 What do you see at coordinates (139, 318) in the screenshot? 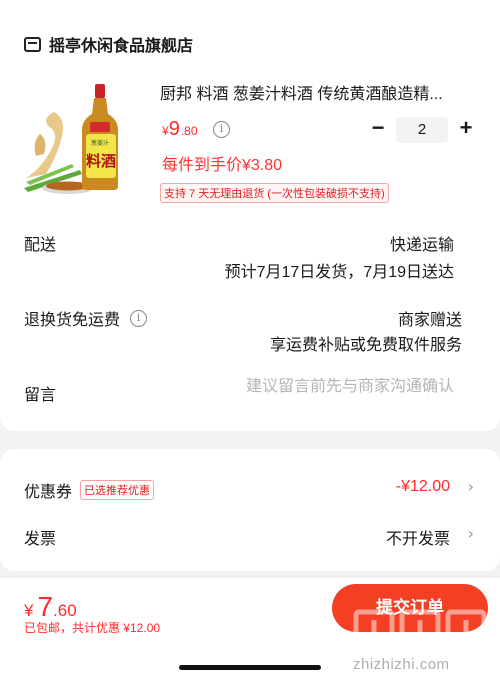
I see `return-info-icon: i` at bounding box center [139, 318].